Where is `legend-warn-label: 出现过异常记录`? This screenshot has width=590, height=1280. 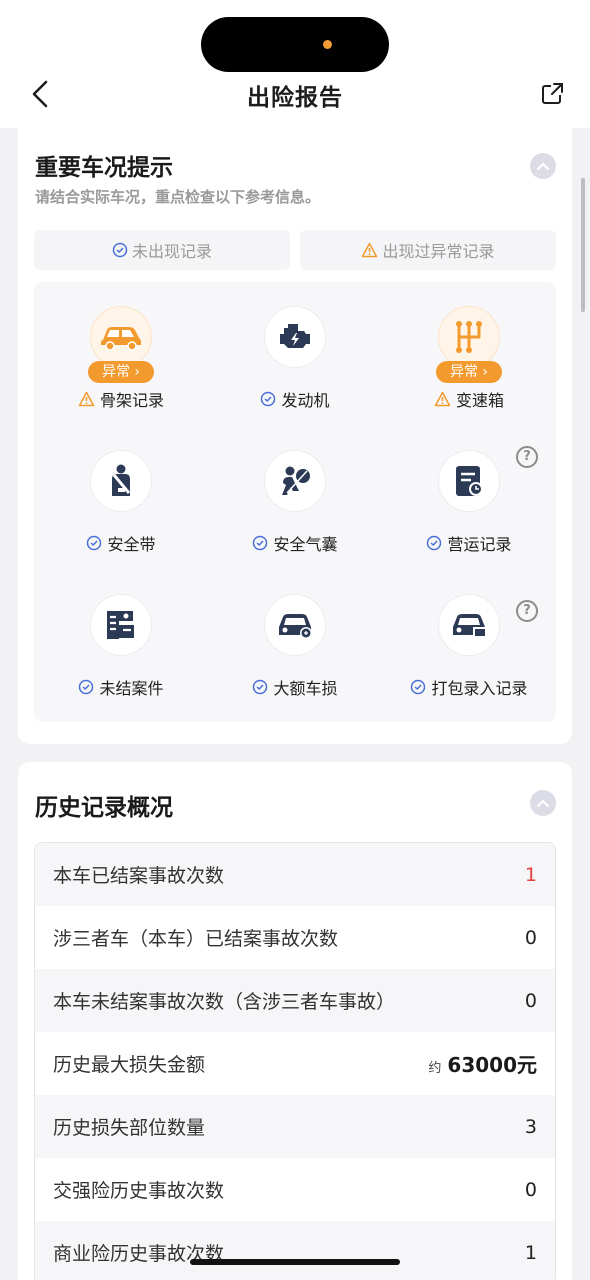 legend-warn-label: 出现过异常记录 is located at coordinates (438, 251).